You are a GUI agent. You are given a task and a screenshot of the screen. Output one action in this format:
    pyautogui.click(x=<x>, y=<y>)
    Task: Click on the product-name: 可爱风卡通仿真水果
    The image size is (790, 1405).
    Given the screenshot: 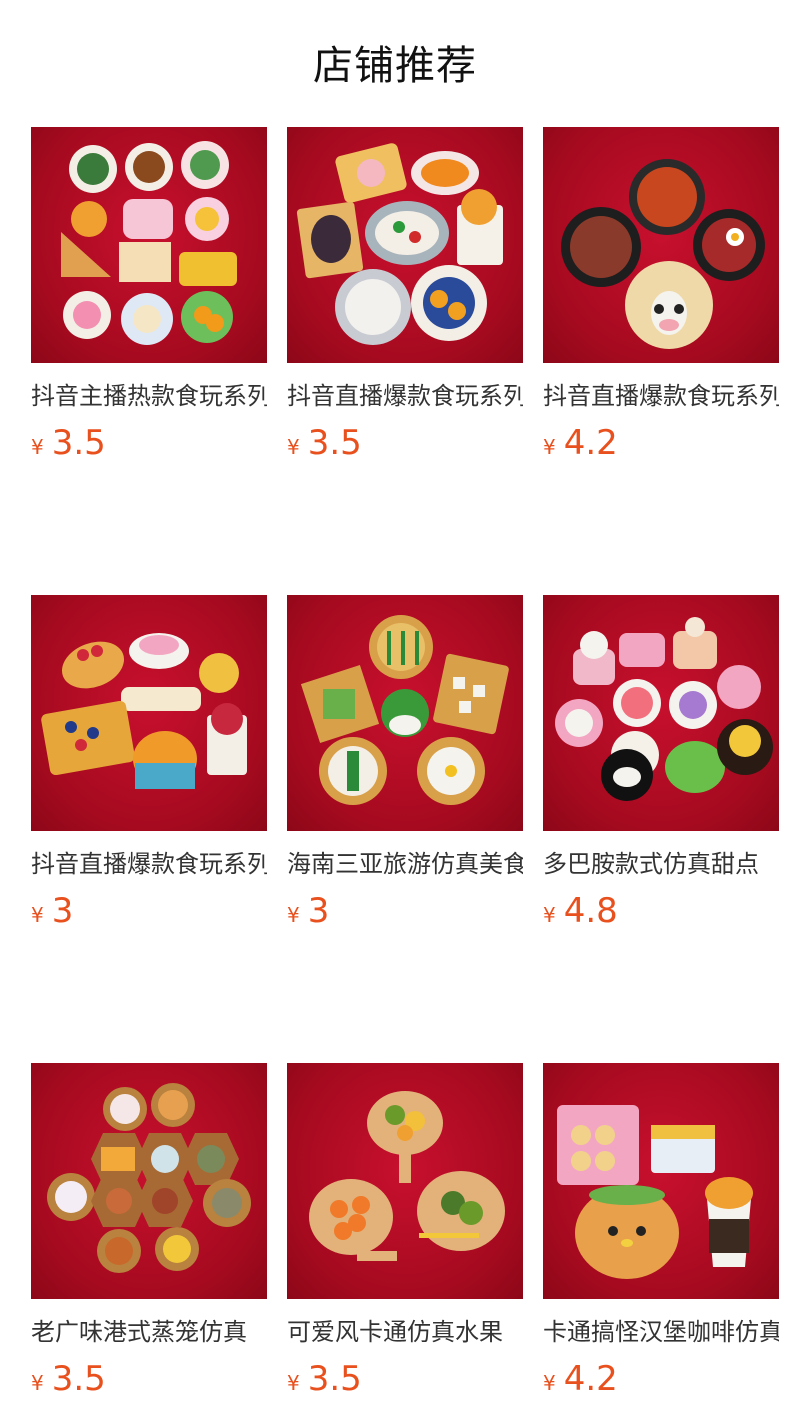 What is the action you would take?
    pyautogui.click(x=405, y=1332)
    